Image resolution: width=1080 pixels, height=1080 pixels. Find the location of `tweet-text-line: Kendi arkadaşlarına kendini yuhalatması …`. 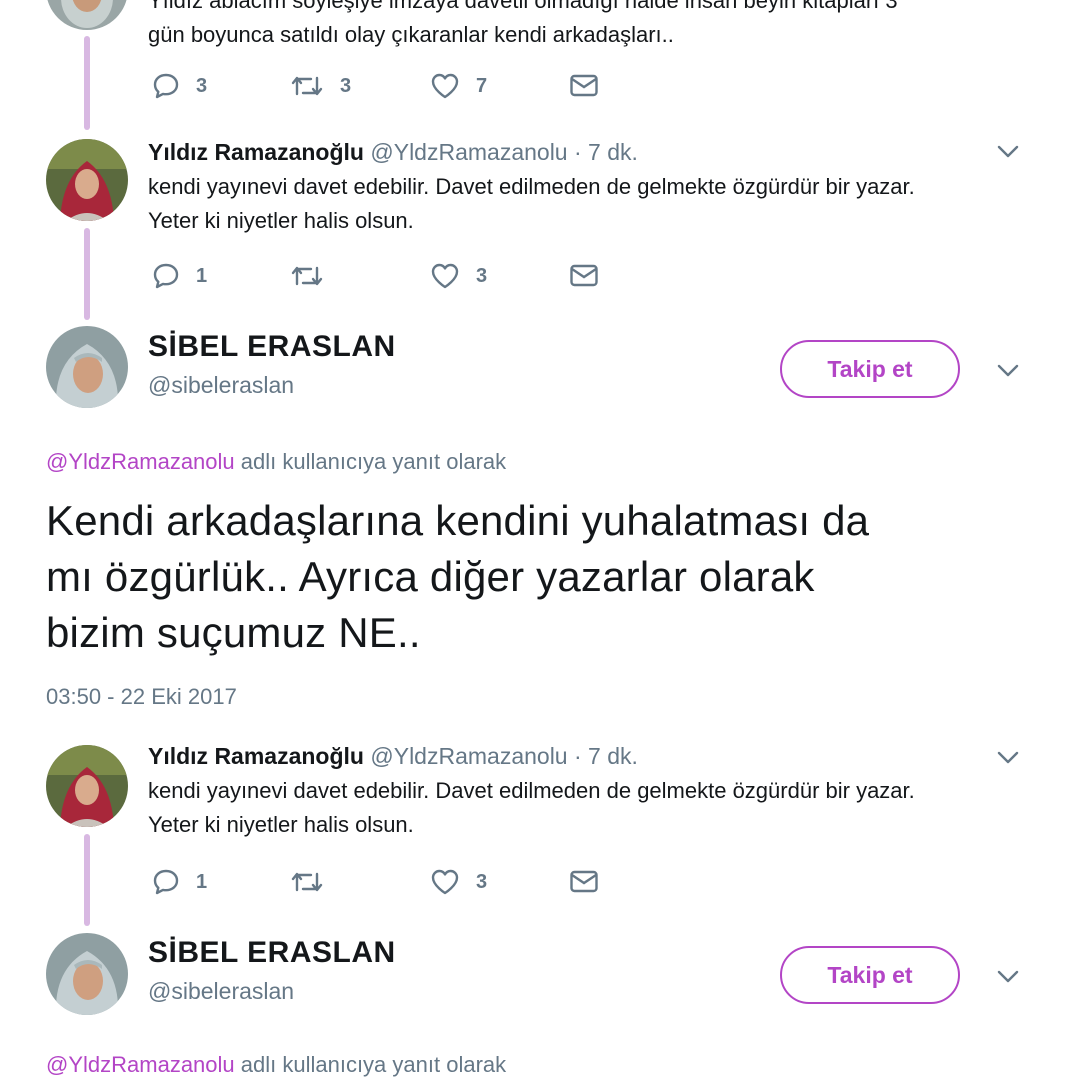

tweet-text-line: Kendi arkadaşlarına kendini yuhalatması … is located at coordinates (458, 520).